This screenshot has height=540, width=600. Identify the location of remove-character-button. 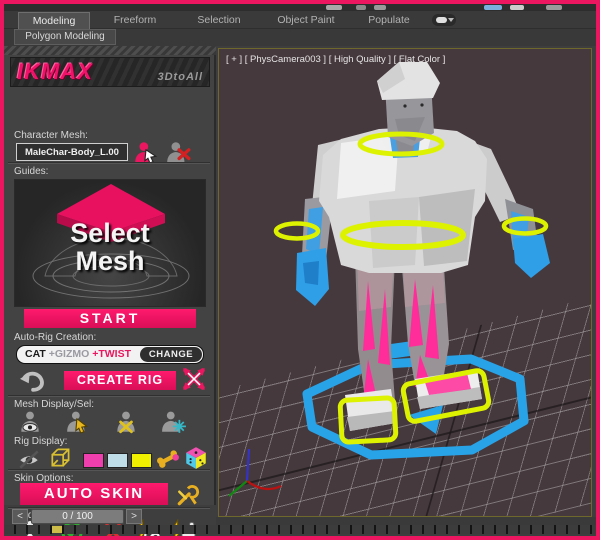
(178, 152).